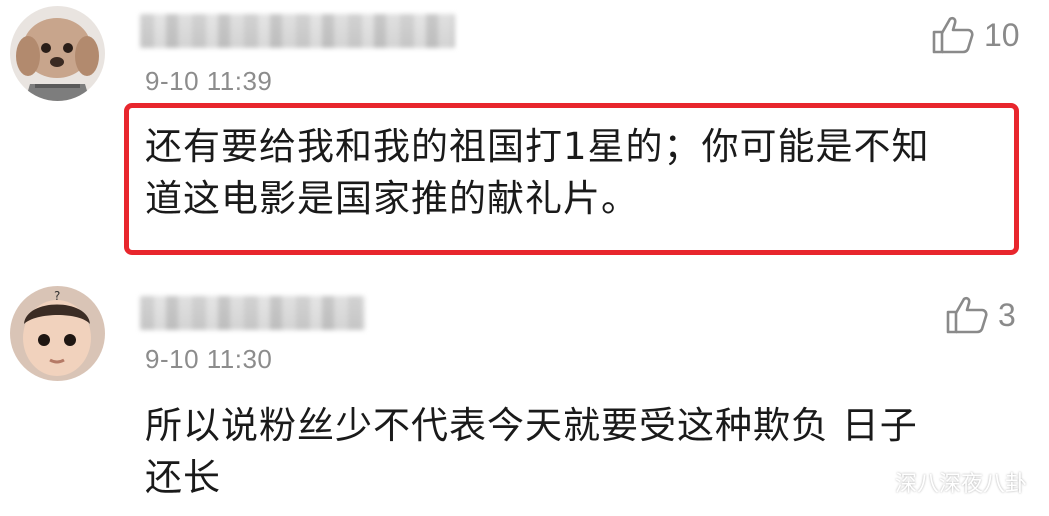  I want to click on watermark-text: 深八深夜八卦, so click(960, 484).